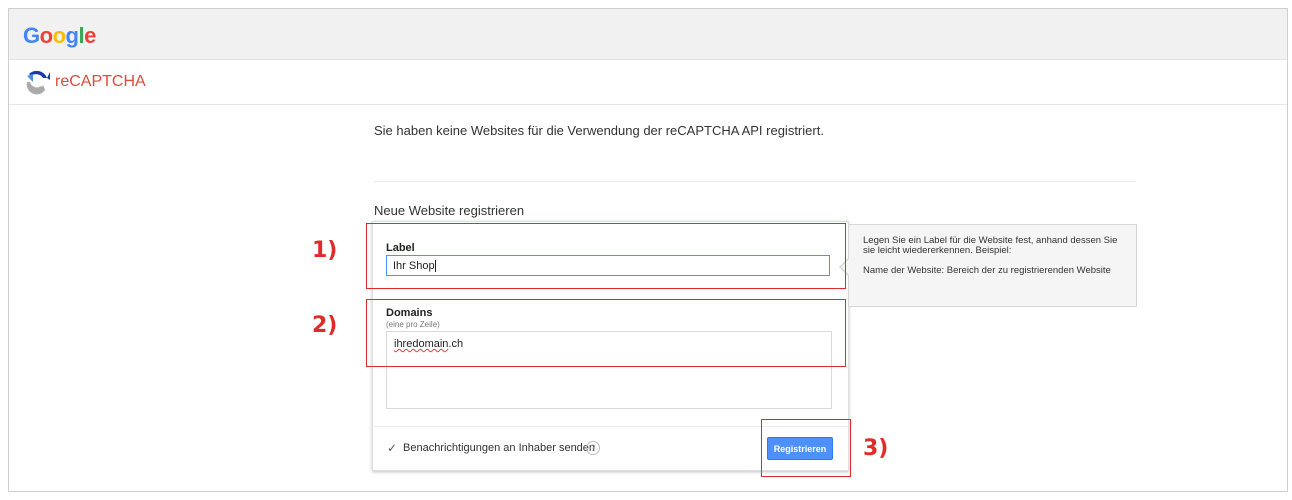  Describe the element at coordinates (100, 82) in the screenshot. I see `product-title: reCAPTCHA` at that location.